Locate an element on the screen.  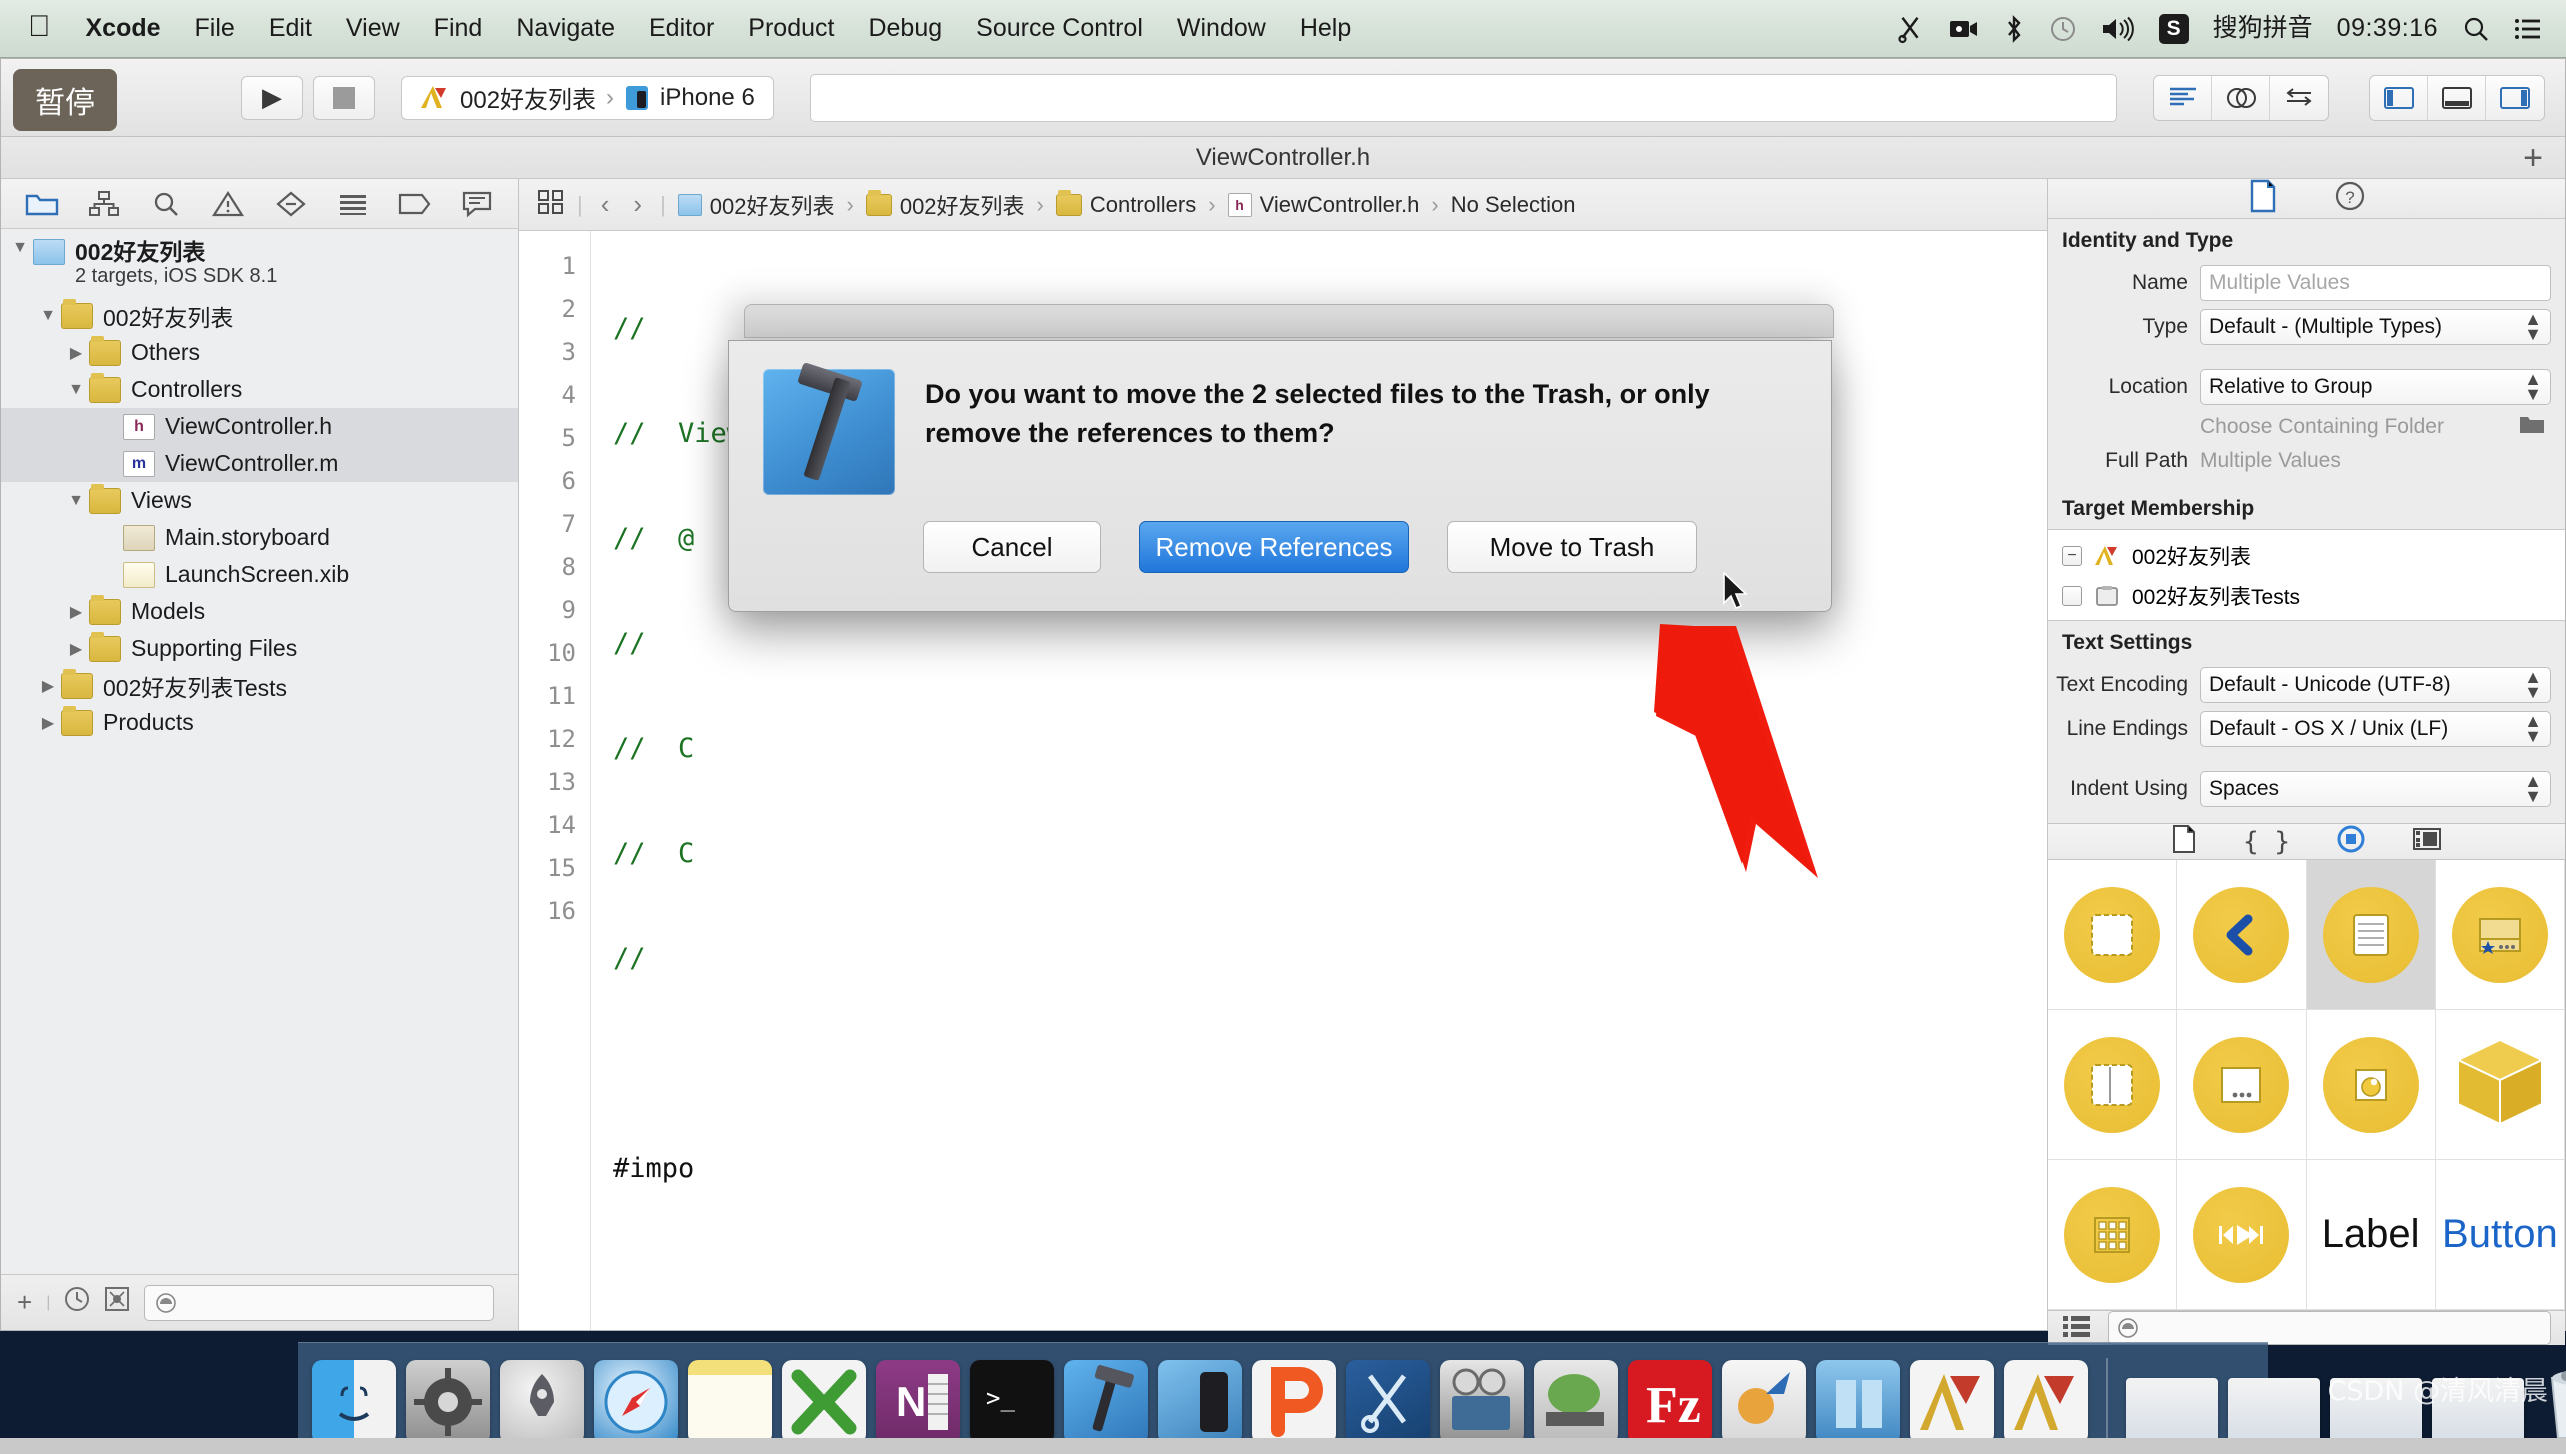
tree-row-viewcontroller-h: h ViewController.h is located at coordinates (259, 426).